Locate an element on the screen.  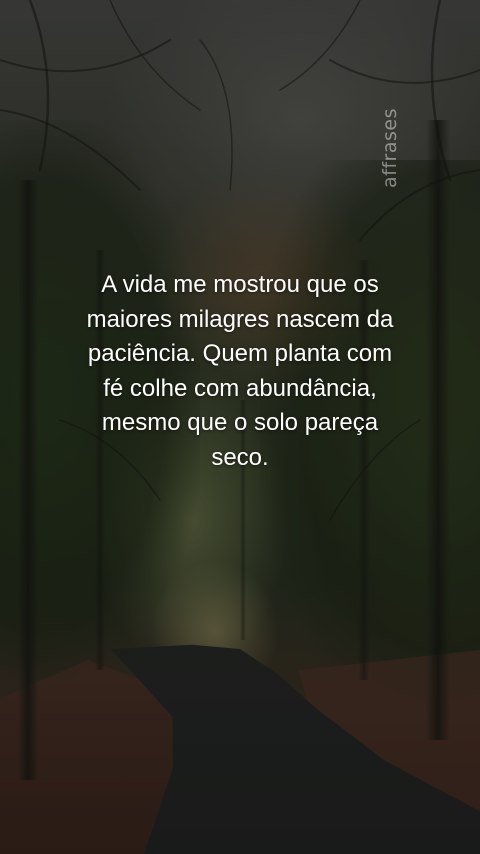
quote-line: A vida me mostrou que os is located at coordinates (240, 284).